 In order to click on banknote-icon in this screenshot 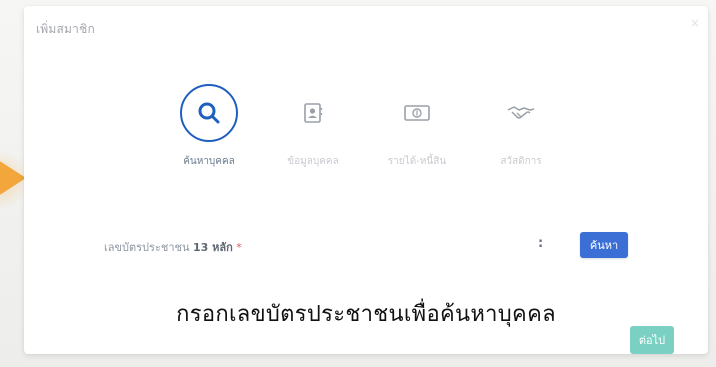, I will do `click(417, 113)`.